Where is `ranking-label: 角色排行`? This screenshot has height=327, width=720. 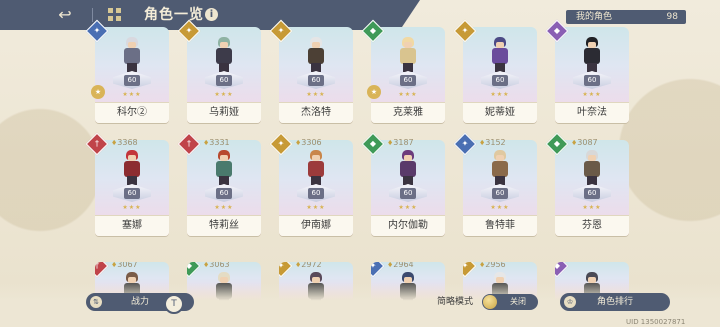
ranking-label: 角色排行 is located at coordinates (614, 302).